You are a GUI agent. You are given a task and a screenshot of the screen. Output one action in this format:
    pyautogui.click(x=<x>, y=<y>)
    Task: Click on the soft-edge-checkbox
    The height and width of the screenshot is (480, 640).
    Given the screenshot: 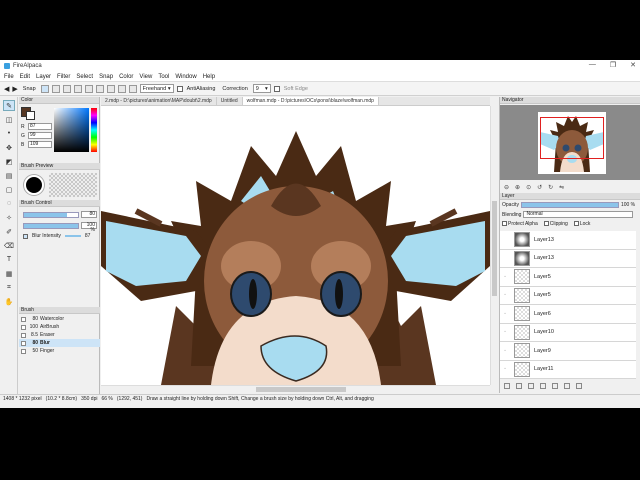 What is the action you would take?
    pyautogui.click(x=276, y=88)
    